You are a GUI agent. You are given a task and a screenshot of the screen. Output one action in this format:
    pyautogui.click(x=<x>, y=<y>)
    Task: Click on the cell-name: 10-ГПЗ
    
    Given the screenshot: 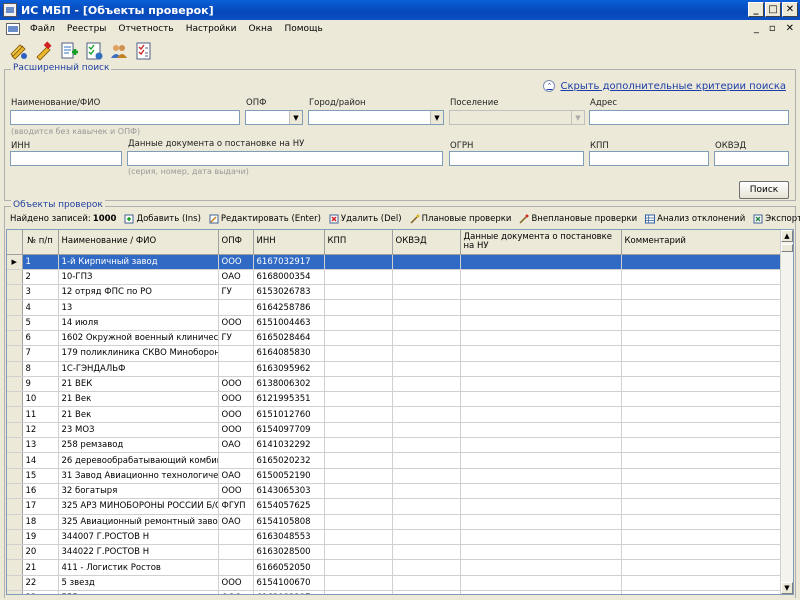 What is the action you would take?
    pyautogui.click(x=138, y=277)
    